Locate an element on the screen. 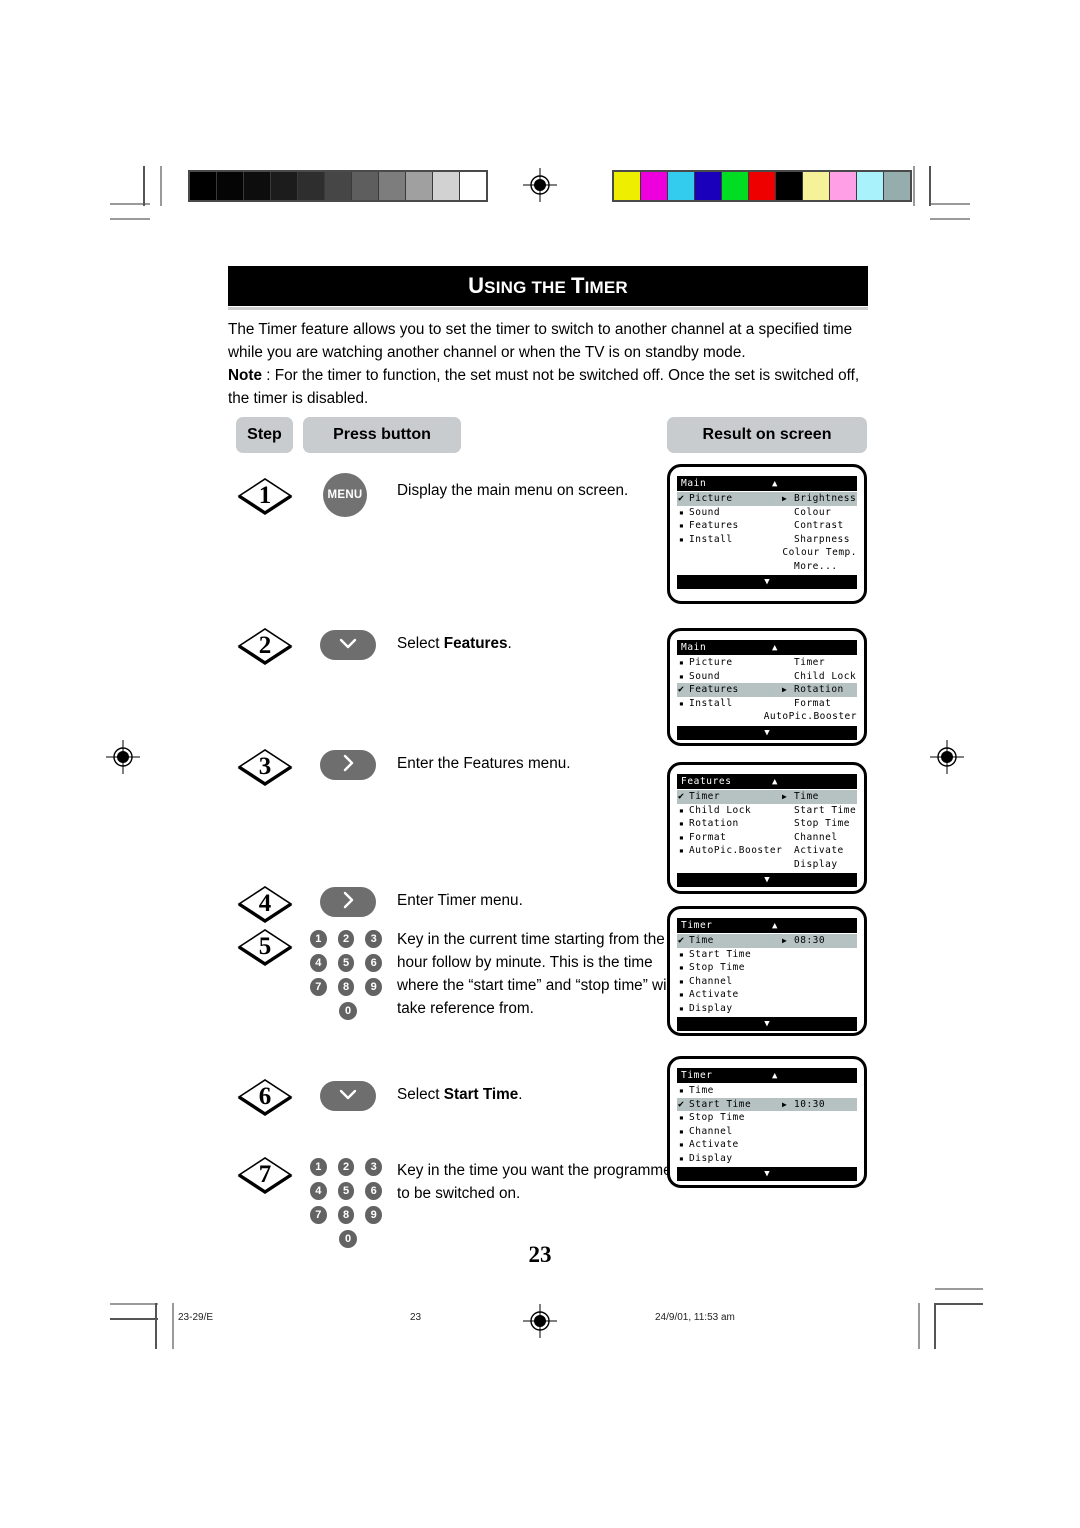  step-number-label: 2 is located at coordinates (265, 645).